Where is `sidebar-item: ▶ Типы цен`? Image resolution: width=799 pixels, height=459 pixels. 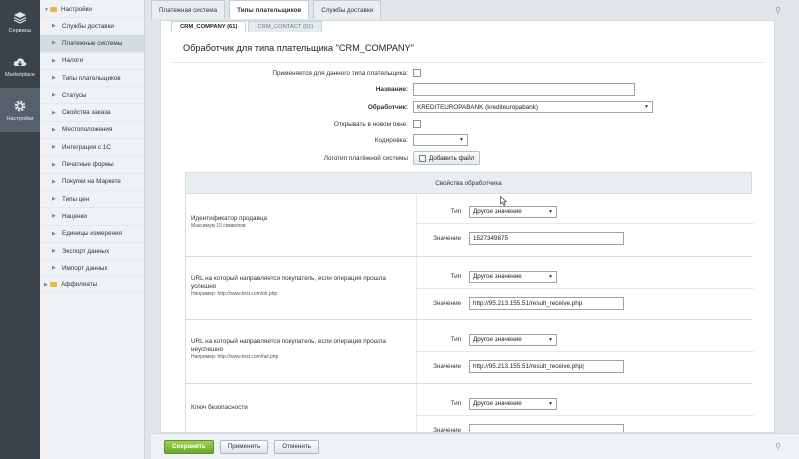
sidebar-item: ▶ Типы цен is located at coordinates (92, 200).